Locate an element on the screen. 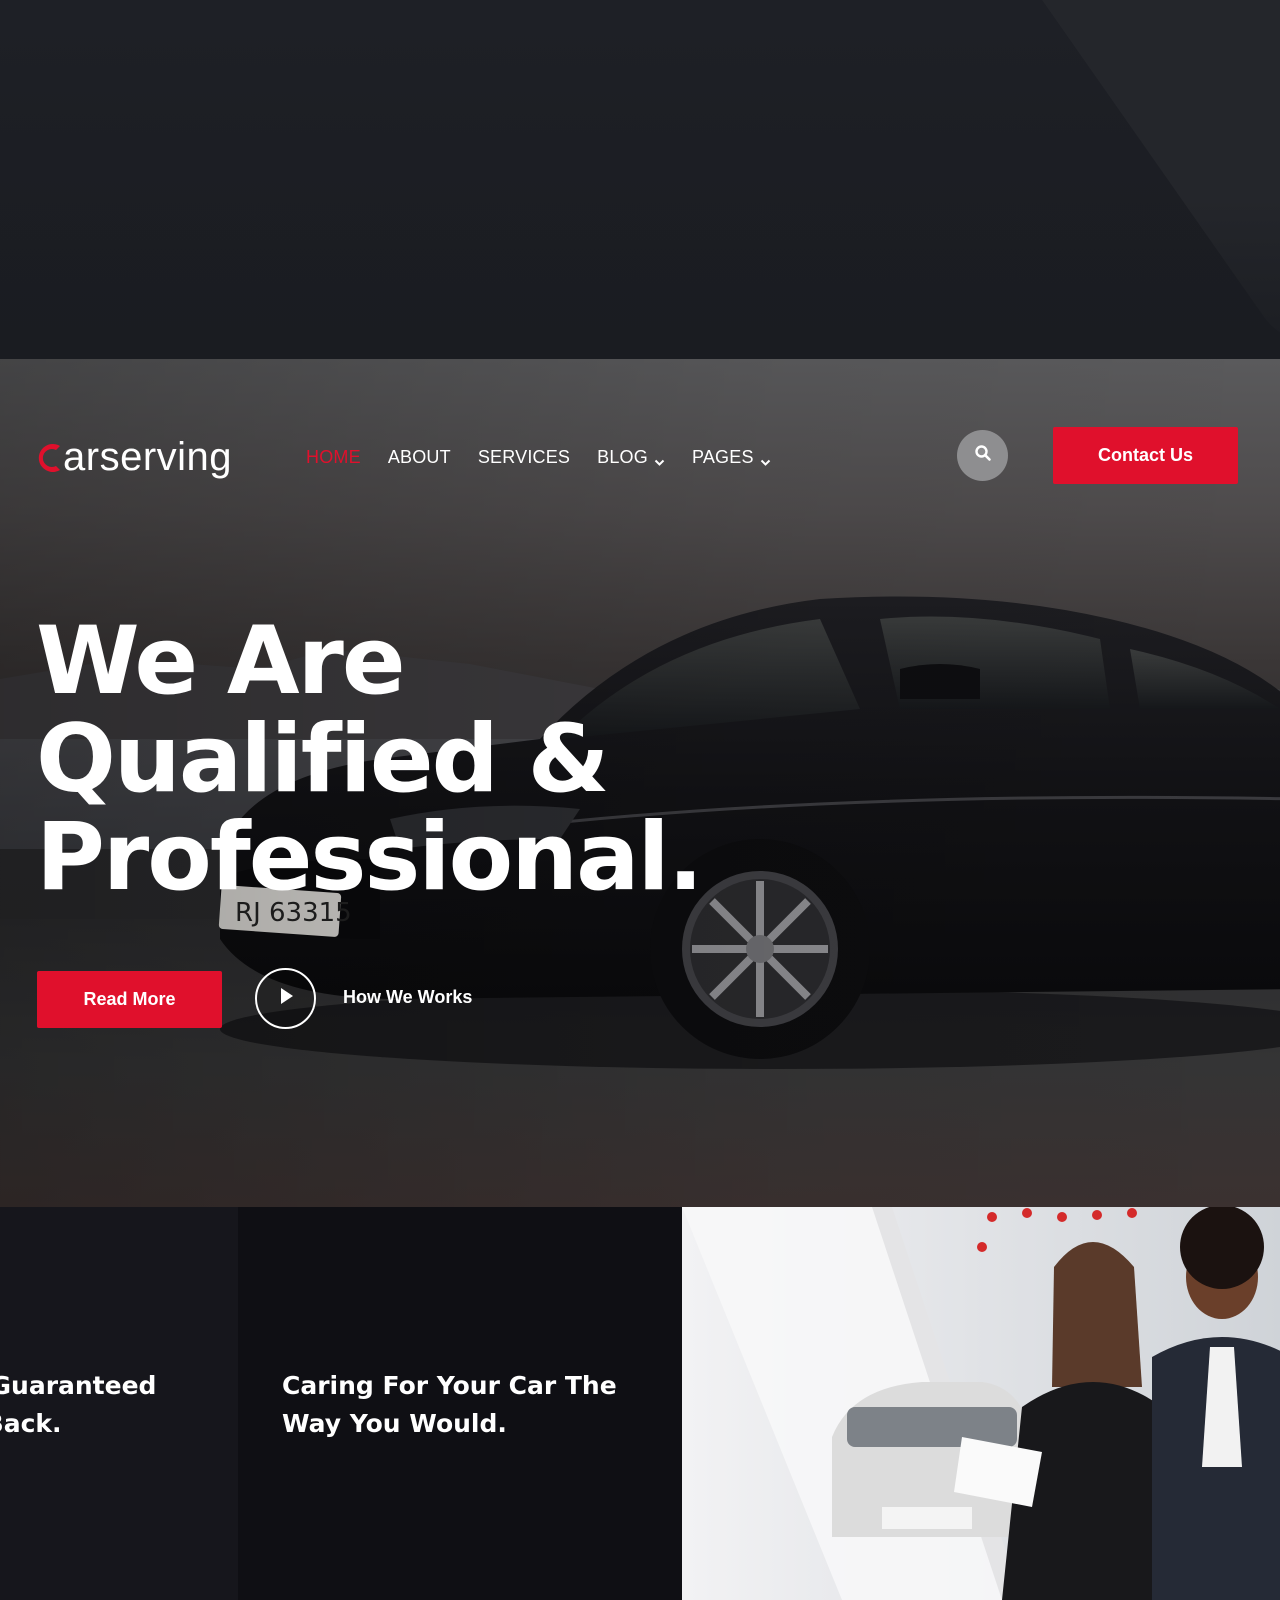 The width and height of the screenshot is (1280, 1600). play-video-button is located at coordinates (285, 998).